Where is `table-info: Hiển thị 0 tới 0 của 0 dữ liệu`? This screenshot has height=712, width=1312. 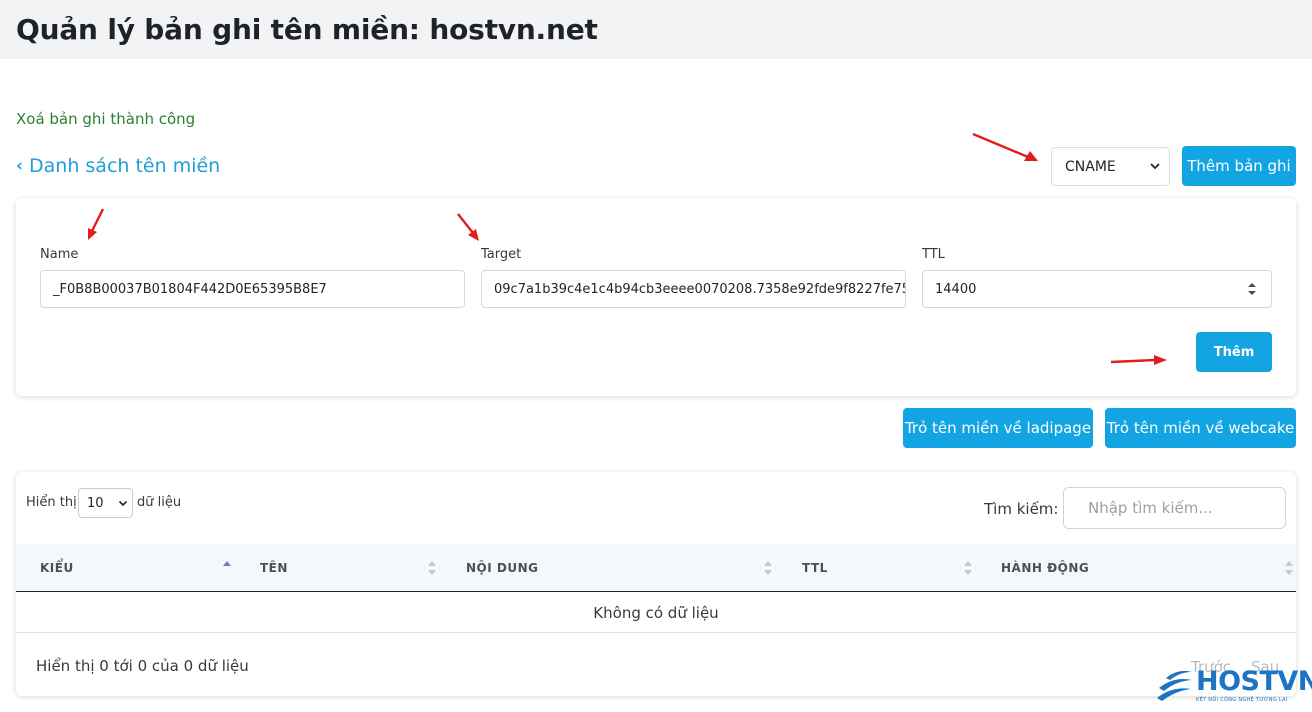
table-info: Hiển thị 0 tới 0 của 0 dữ liệu is located at coordinates (142, 666).